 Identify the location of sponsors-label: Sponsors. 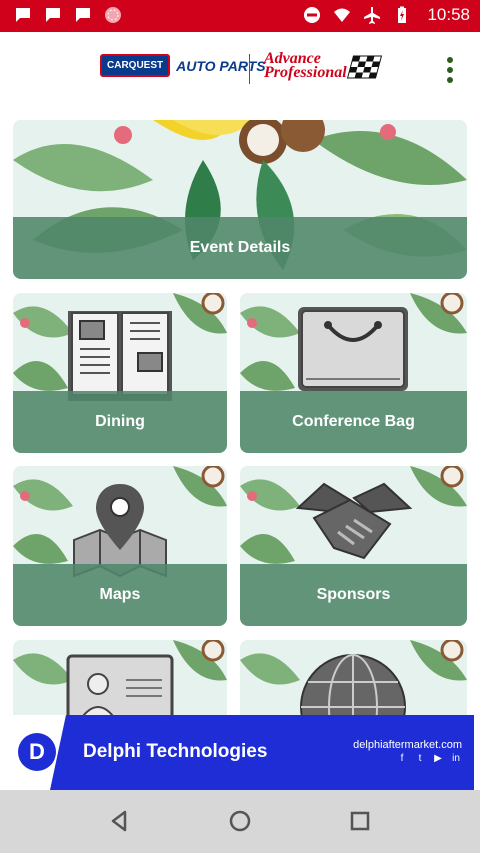
(353, 594).